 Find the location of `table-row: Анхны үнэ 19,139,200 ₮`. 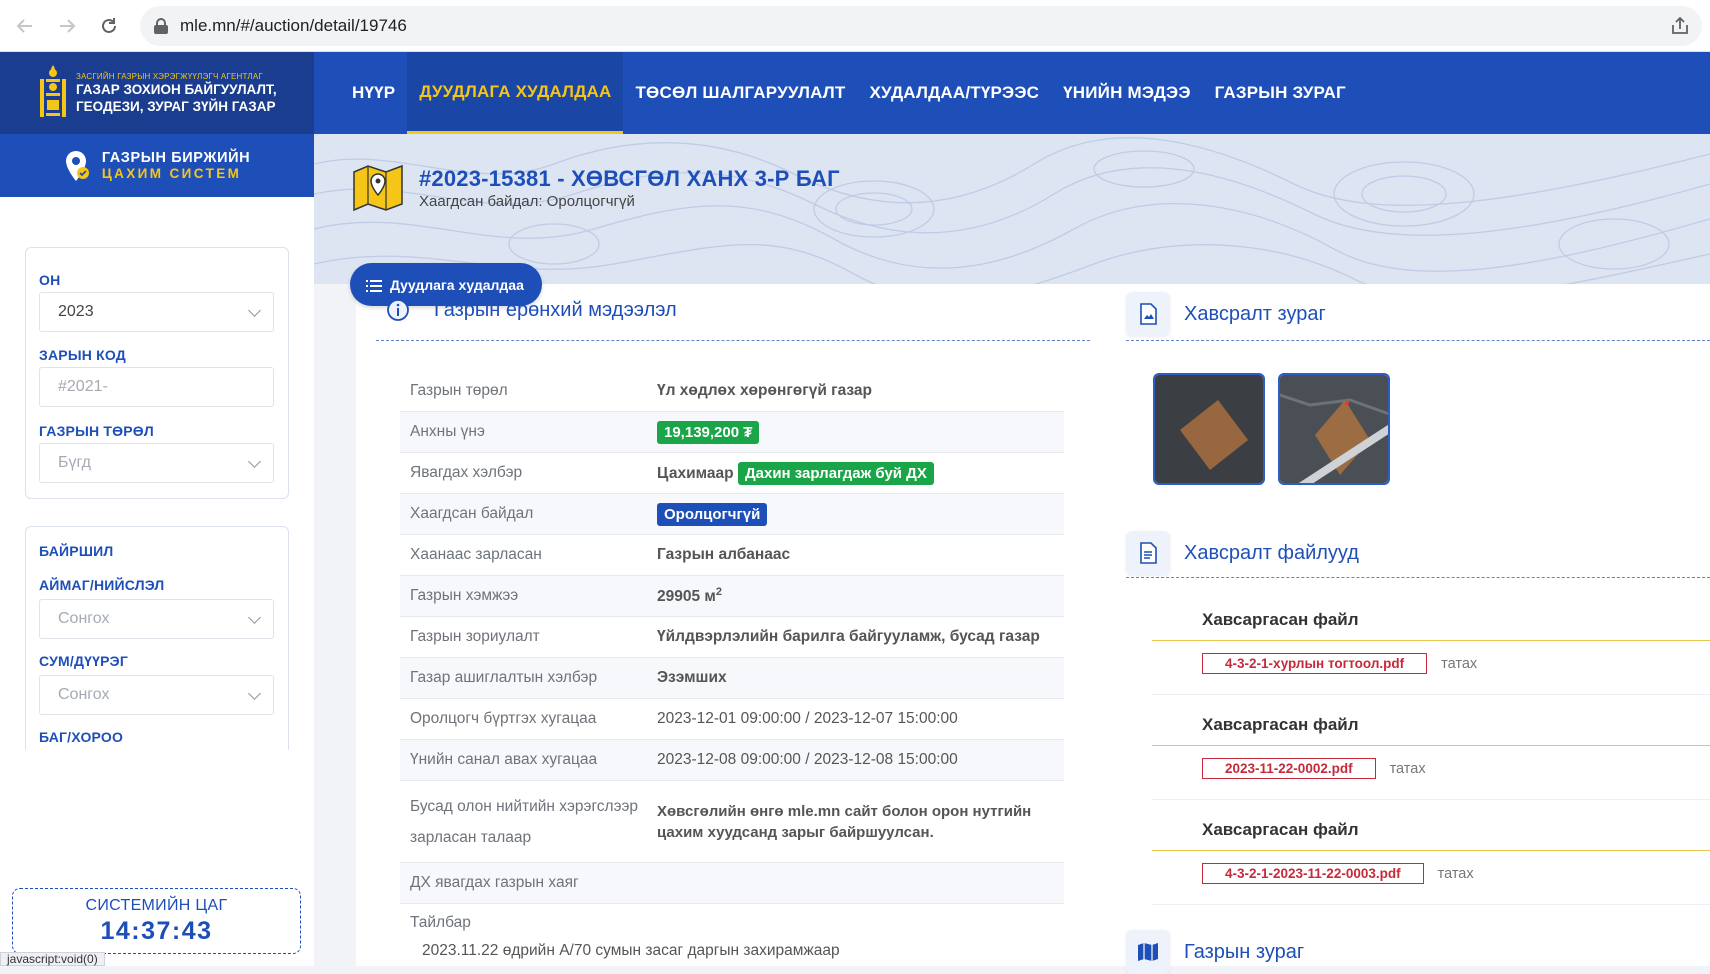

table-row: Анхны үнэ 19,139,200 ₮ is located at coordinates (732, 432).